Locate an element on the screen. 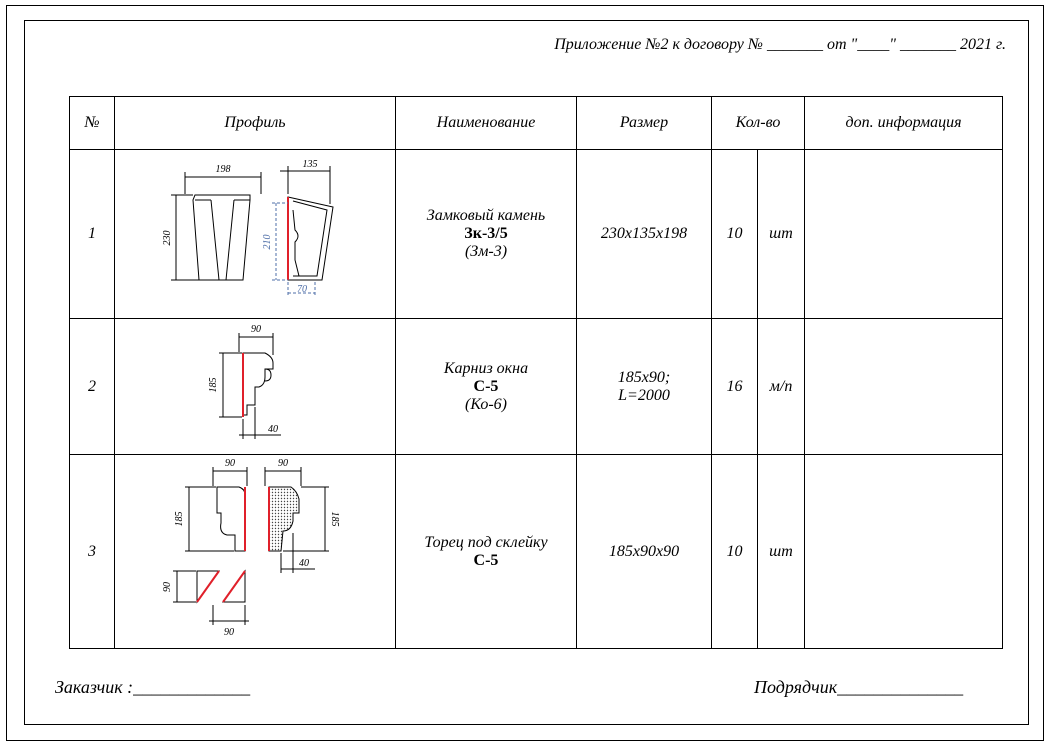 This screenshot has width=1051, height=747. item-alt-code: (Зм-3) is located at coordinates (486, 251).